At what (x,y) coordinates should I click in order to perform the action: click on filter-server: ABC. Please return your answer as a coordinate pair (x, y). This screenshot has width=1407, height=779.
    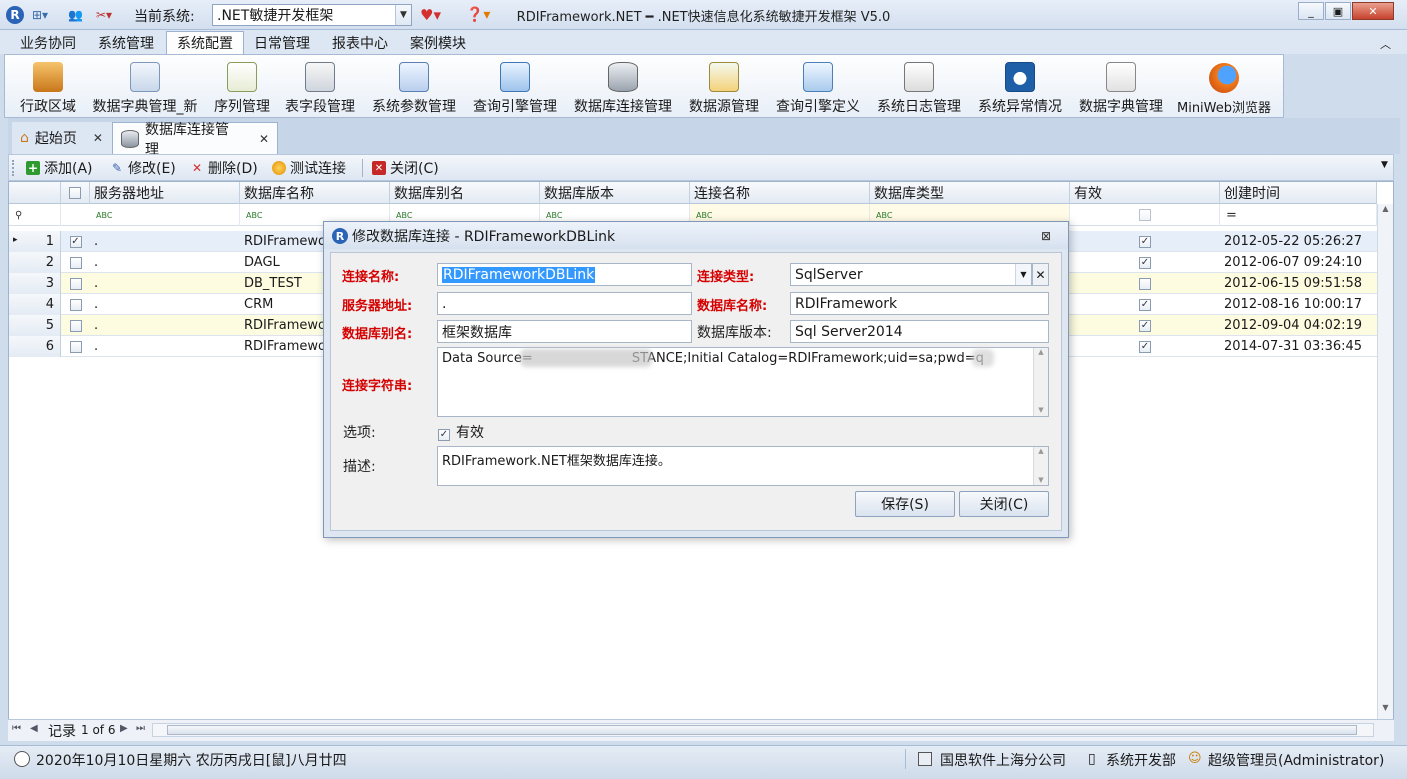
    Looking at the image, I should click on (165, 215).